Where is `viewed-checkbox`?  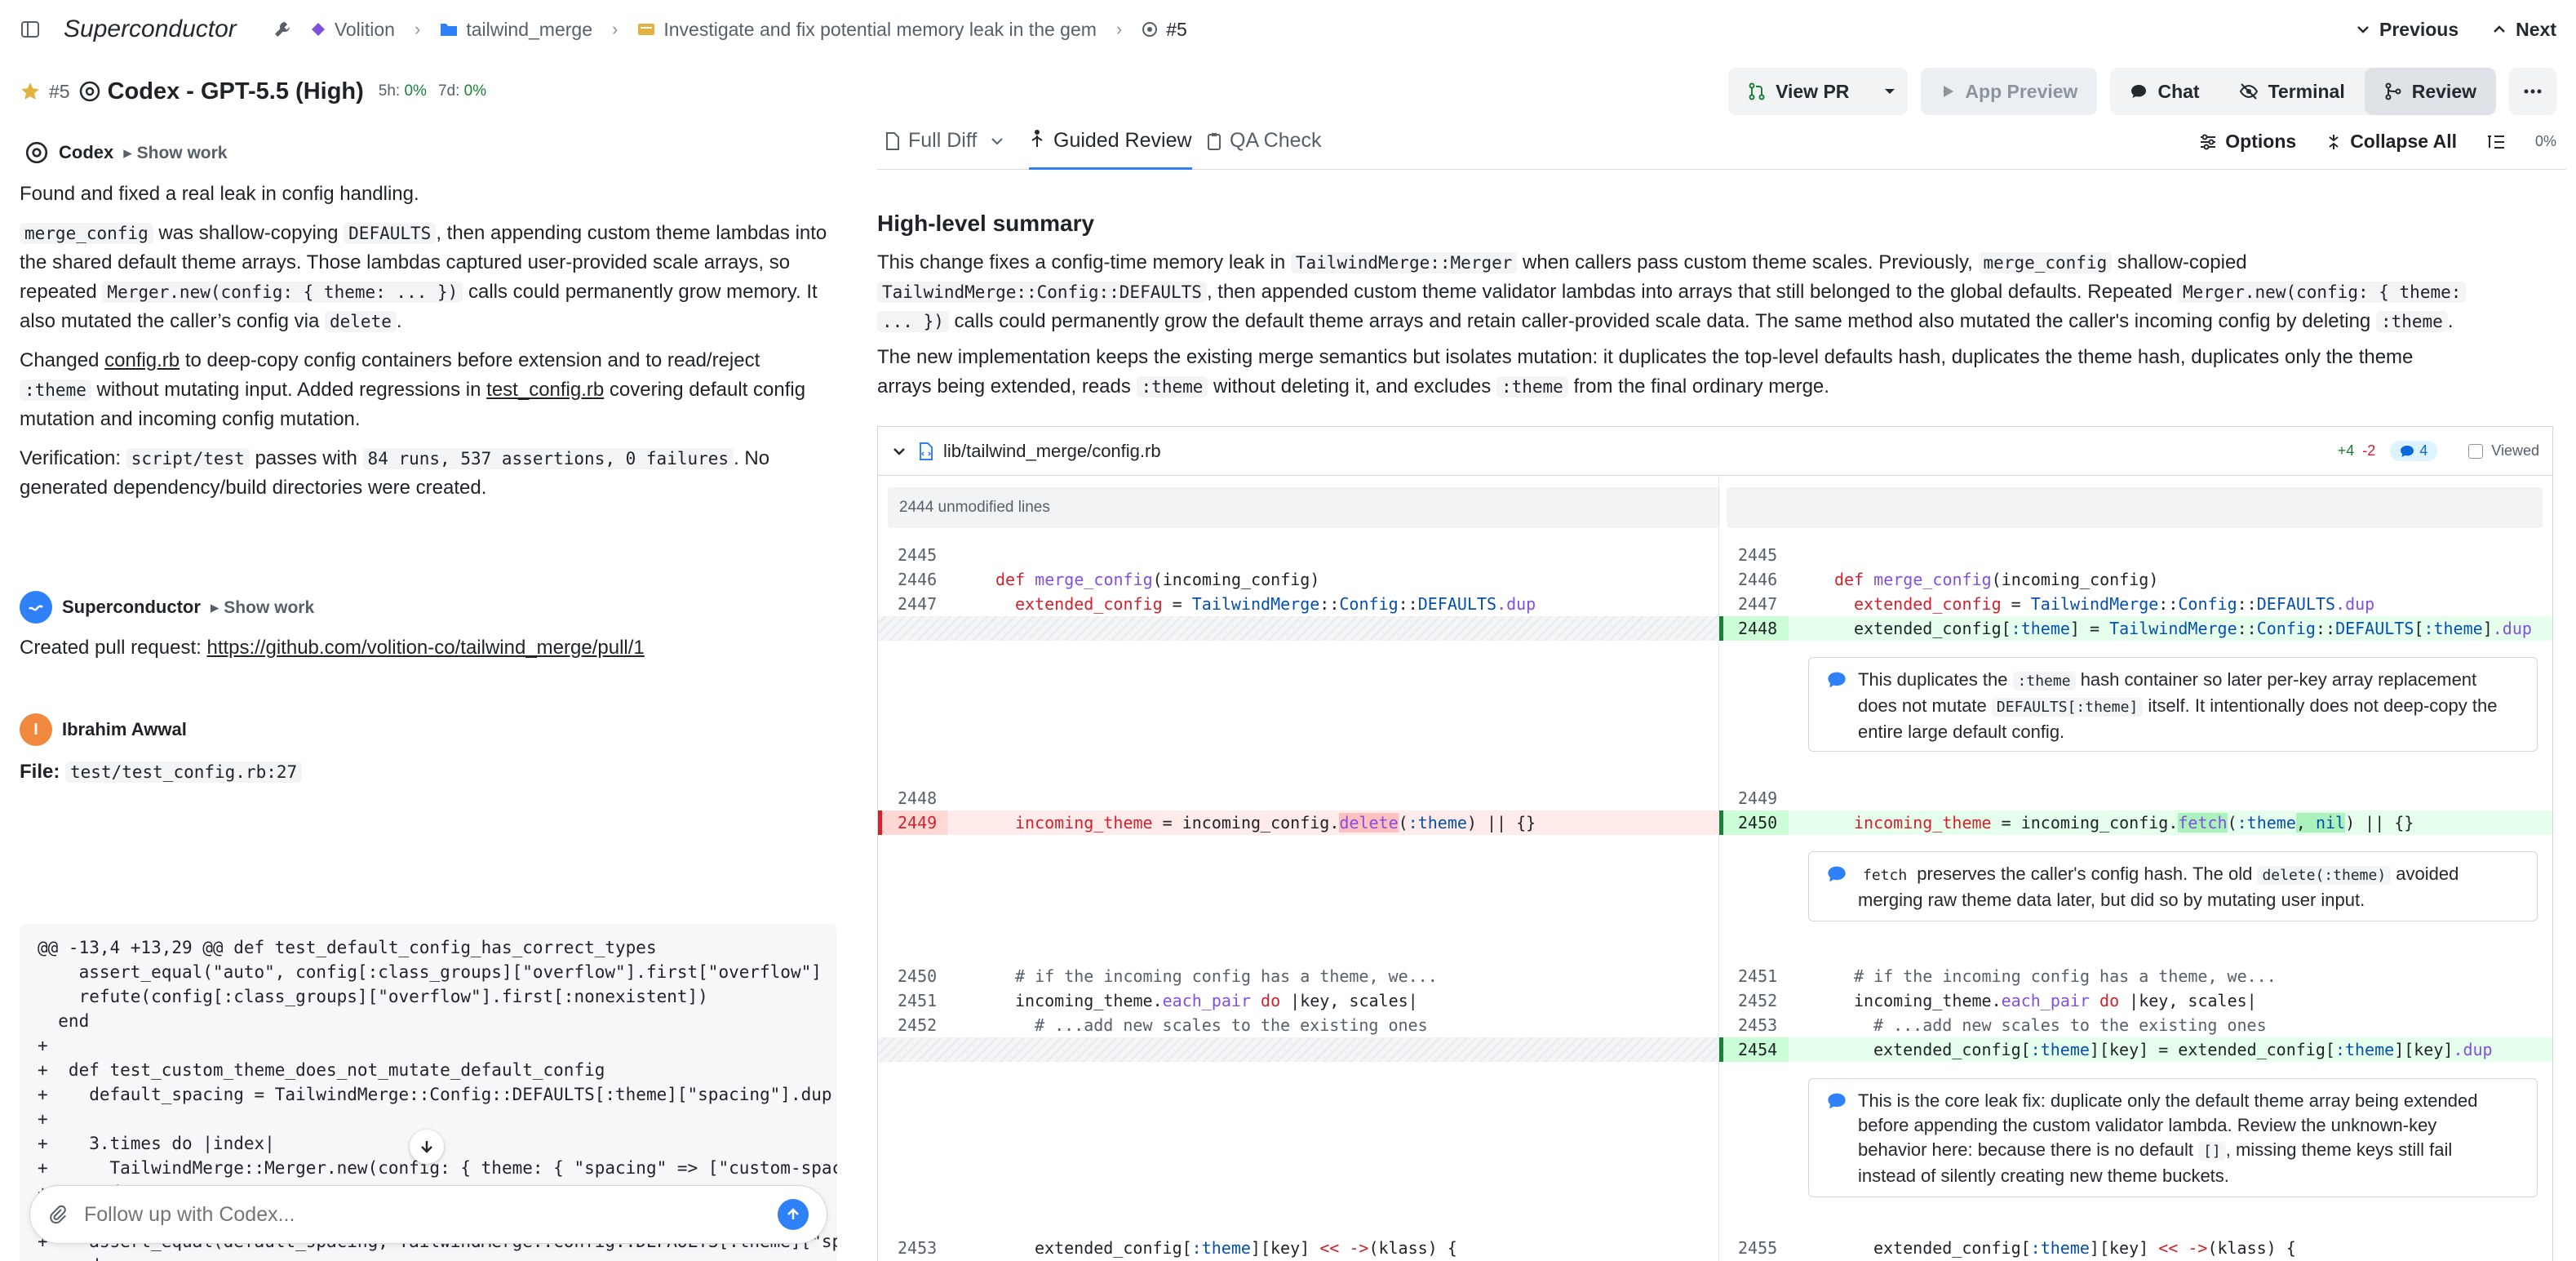 viewed-checkbox is located at coordinates (2476, 451).